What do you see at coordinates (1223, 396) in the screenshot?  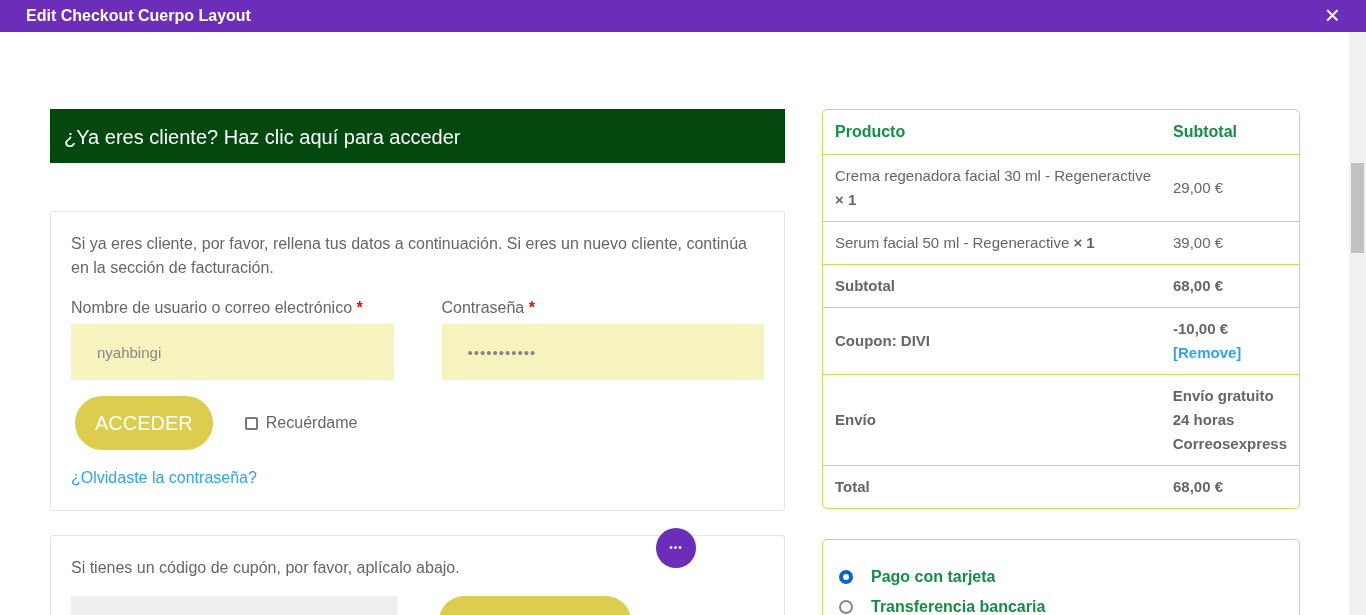 I see `summary-value: Envío gratuito` at bounding box center [1223, 396].